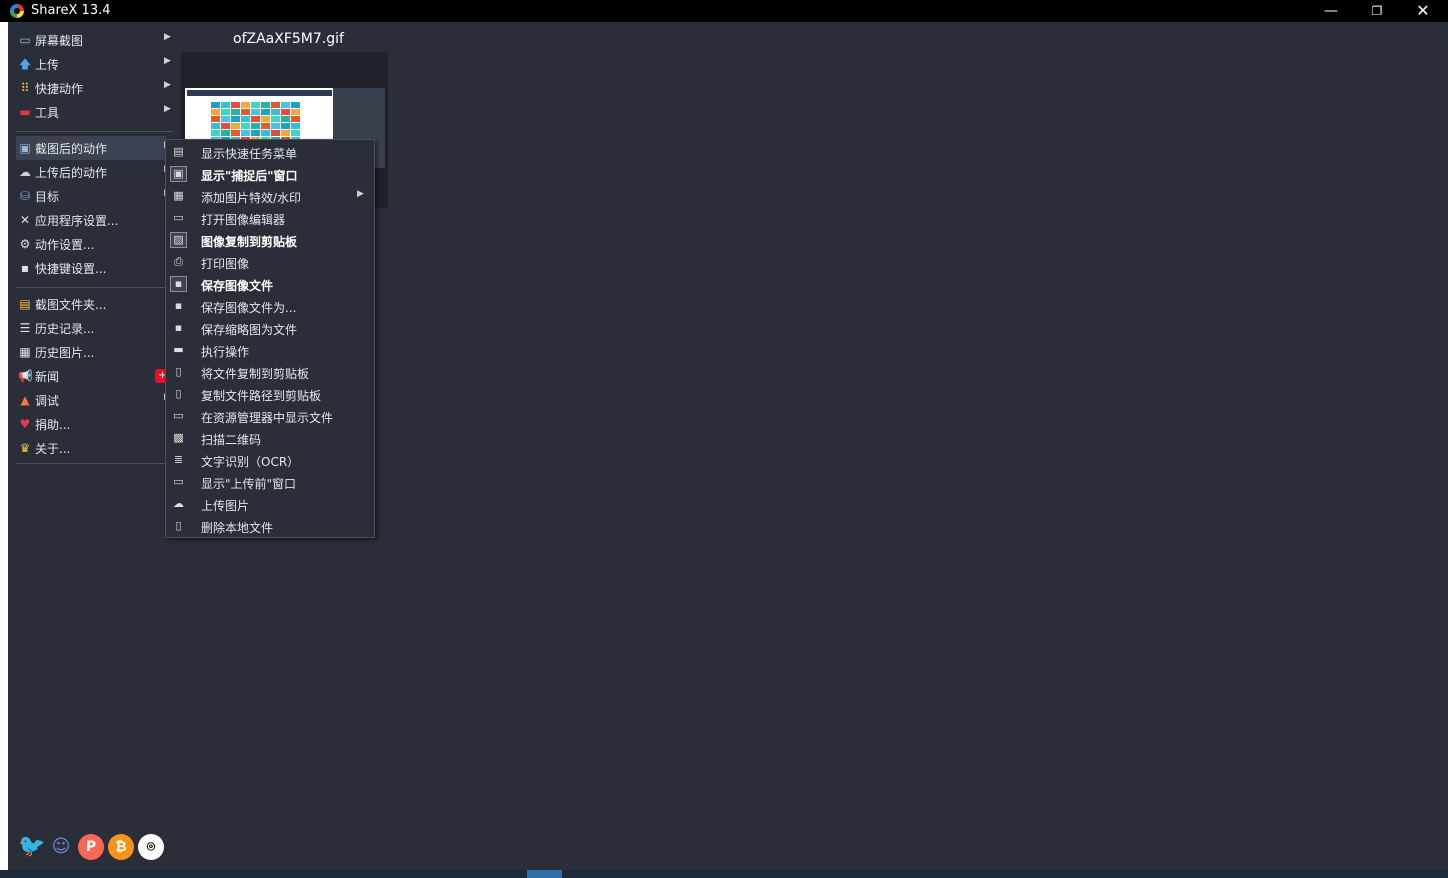 Image resolution: width=1448 pixels, height=878 pixels. What do you see at coordinates (25, 244) in the screenshot?
I see `gear-icon: ⚙` at bounding box center [25, 244].